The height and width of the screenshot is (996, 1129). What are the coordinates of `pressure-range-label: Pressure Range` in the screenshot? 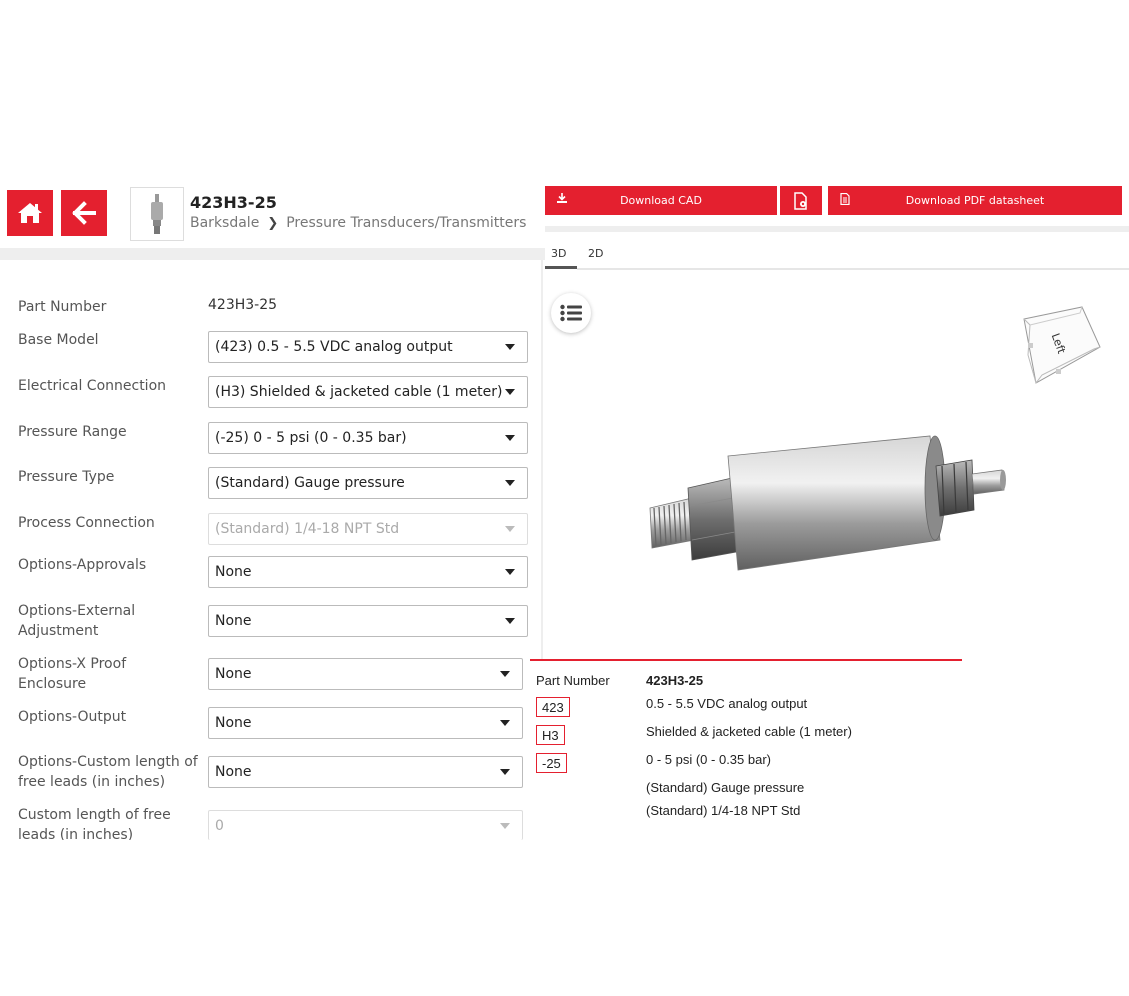 It's located at (72, 432).